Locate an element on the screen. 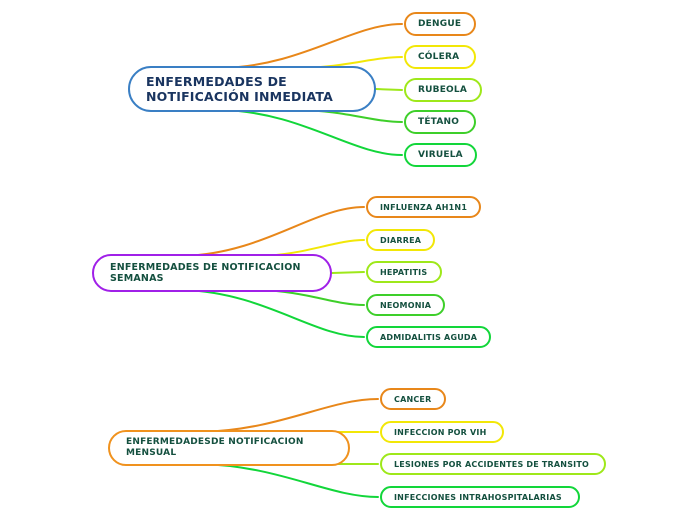 This screenshot has width=696, height=520. connector-influenza-ah1n1 is located at coordinates (273, 231).